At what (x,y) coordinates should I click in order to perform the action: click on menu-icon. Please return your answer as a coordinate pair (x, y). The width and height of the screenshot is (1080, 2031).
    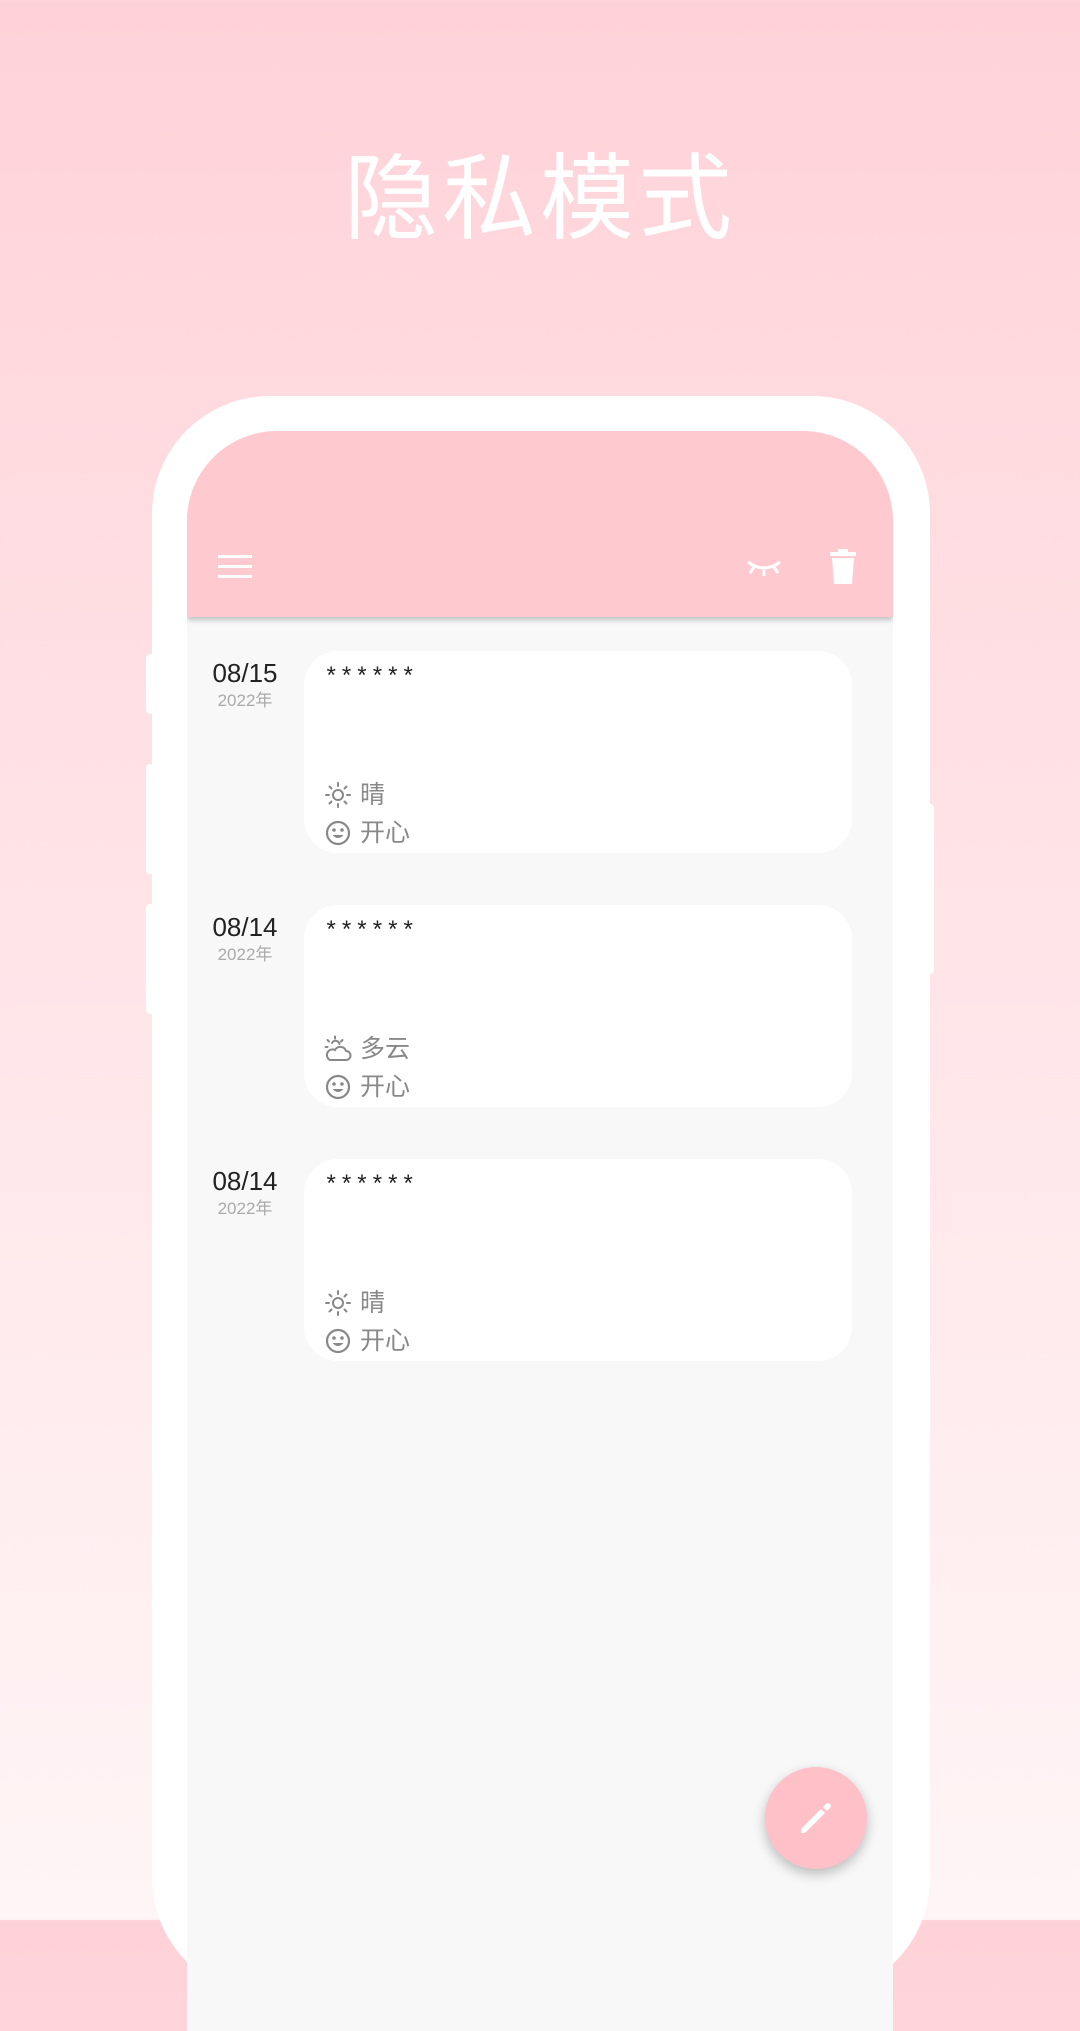
    Looking at the image, I should click on (235, 566).